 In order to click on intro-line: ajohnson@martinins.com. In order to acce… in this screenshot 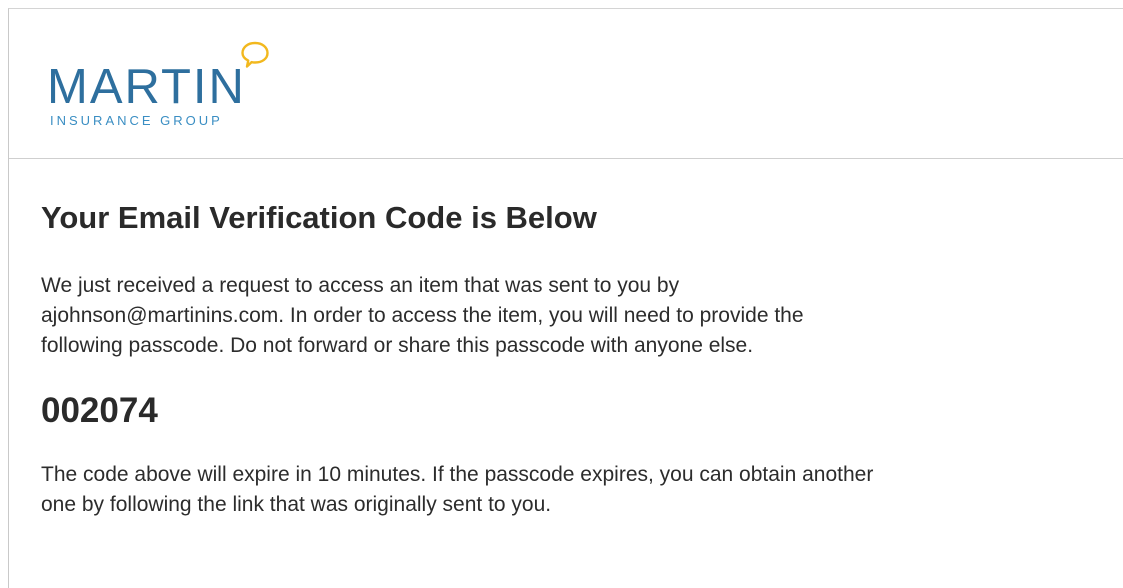, I will do `click(422, 315)`.